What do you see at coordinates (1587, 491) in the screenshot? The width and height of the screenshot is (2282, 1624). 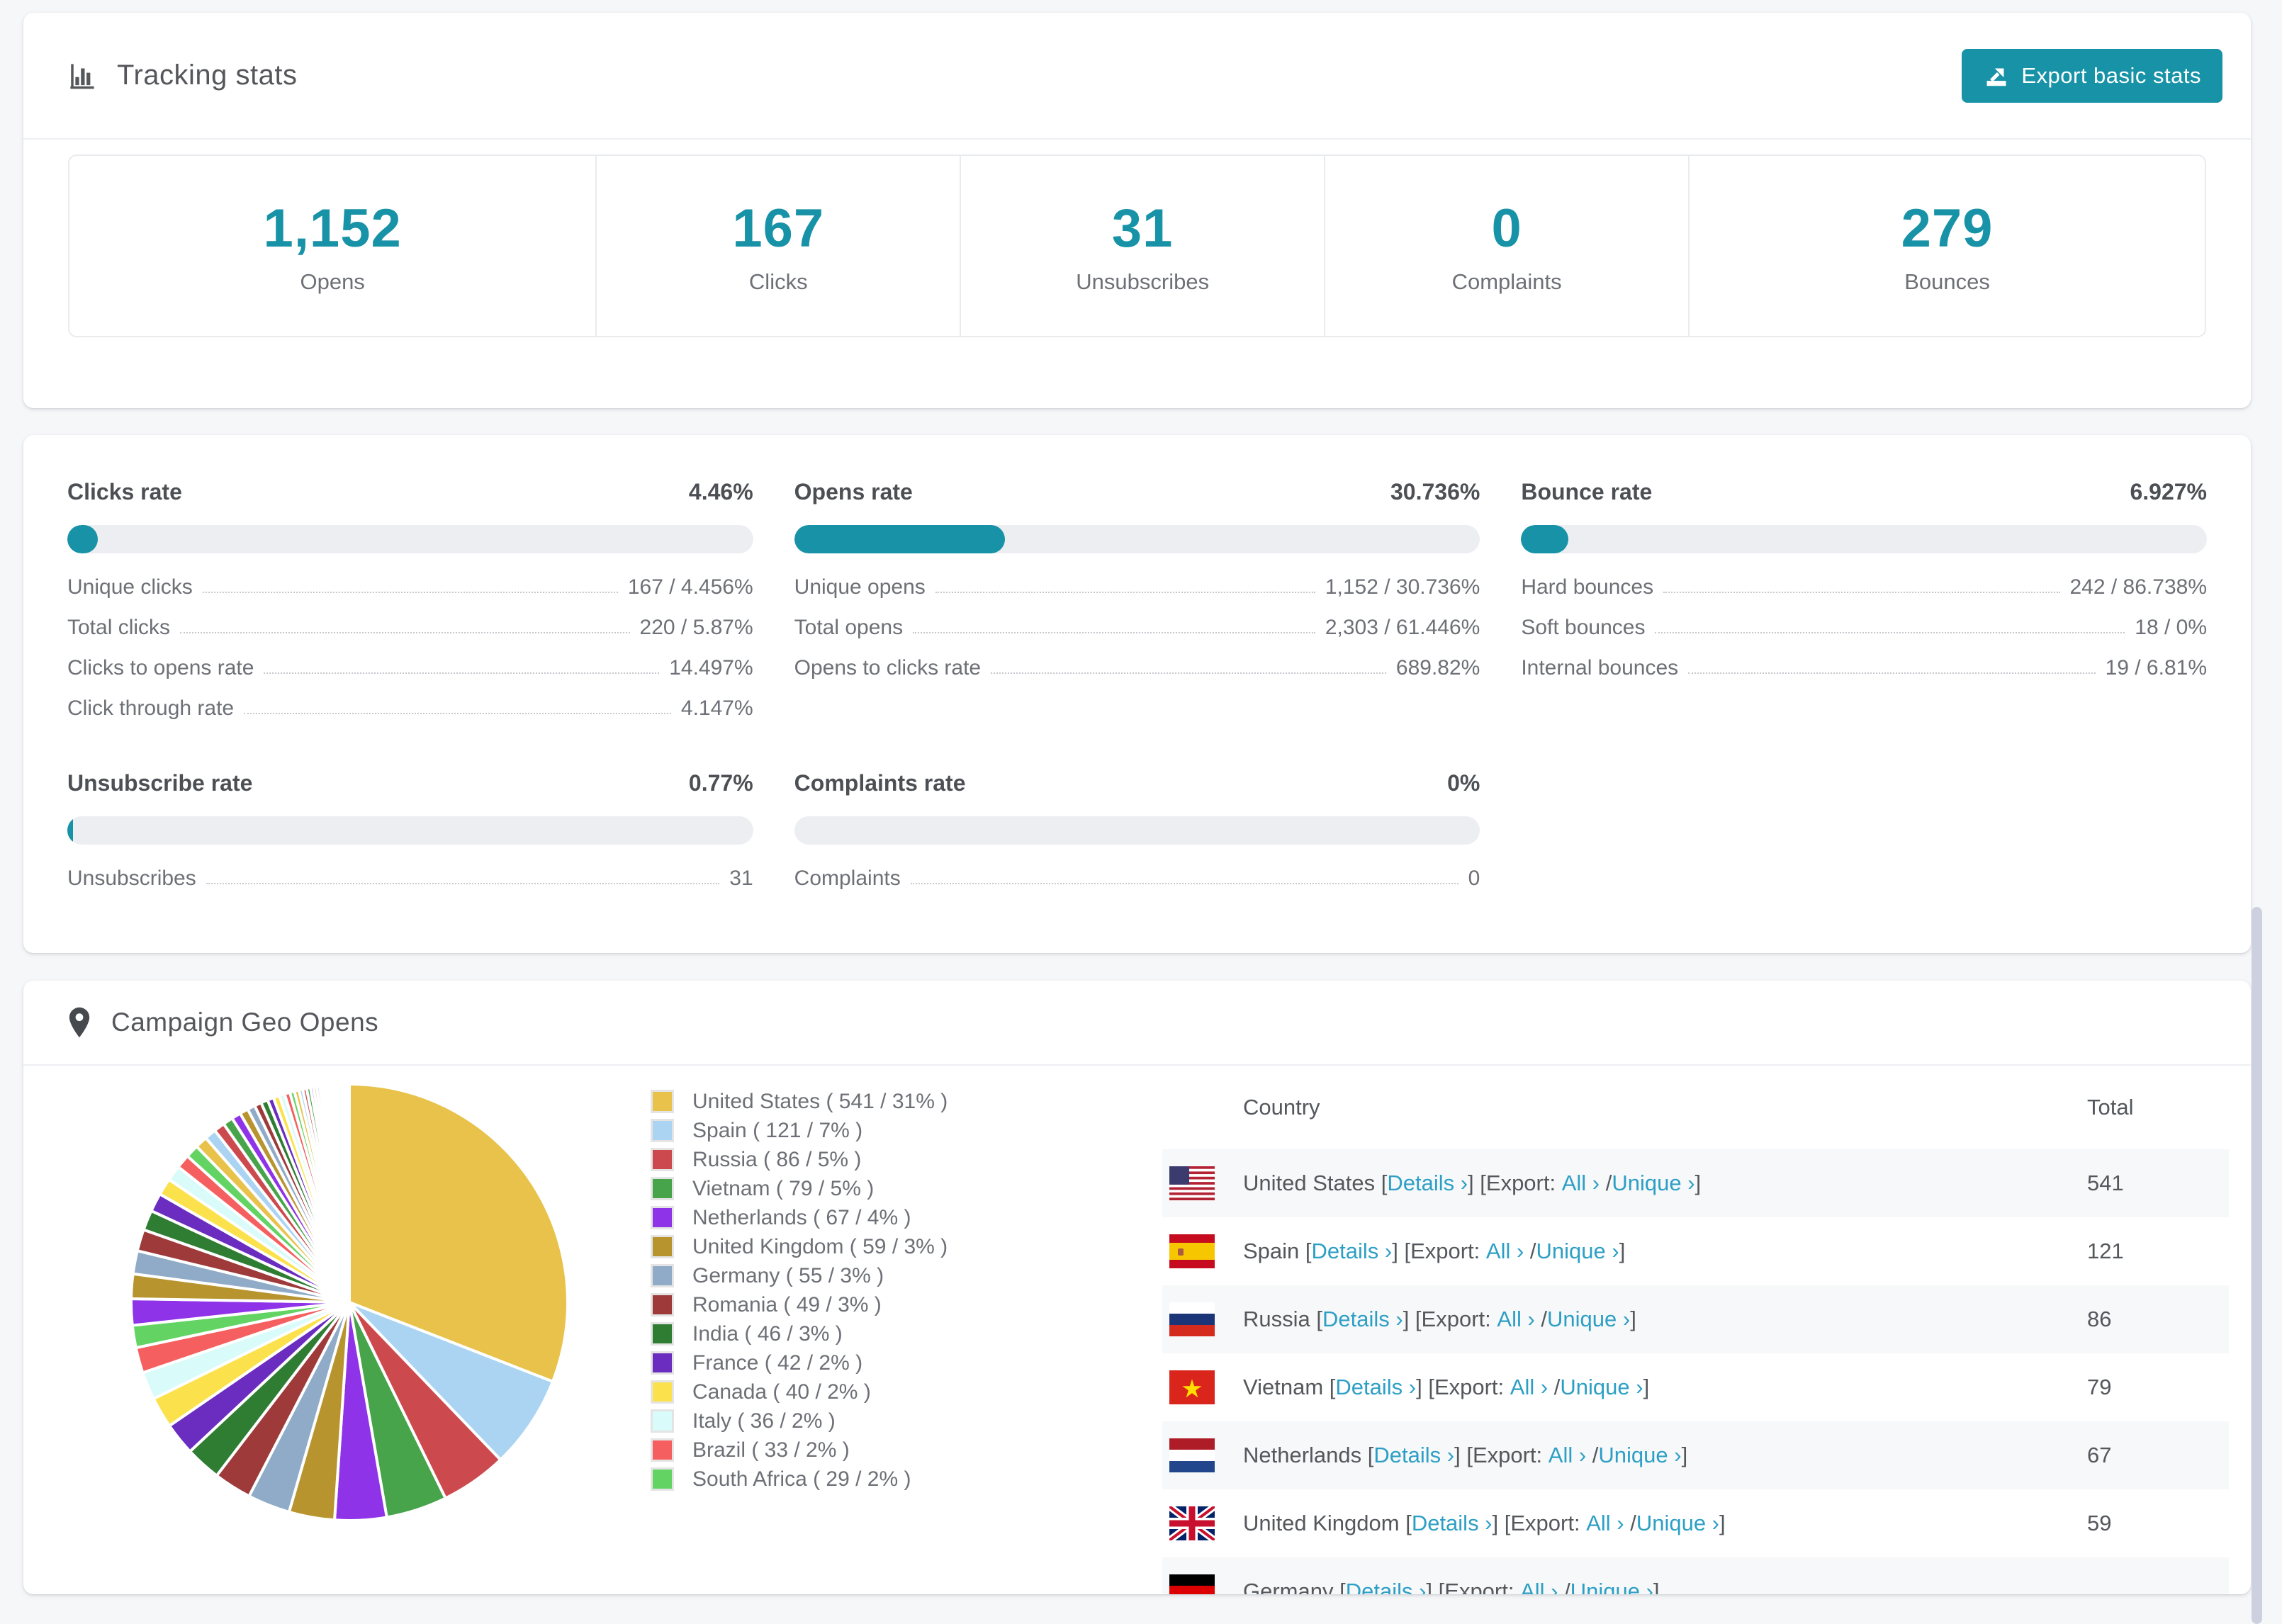 I see `rate-title: Bounce rate` at bounding box center [1587, 491].